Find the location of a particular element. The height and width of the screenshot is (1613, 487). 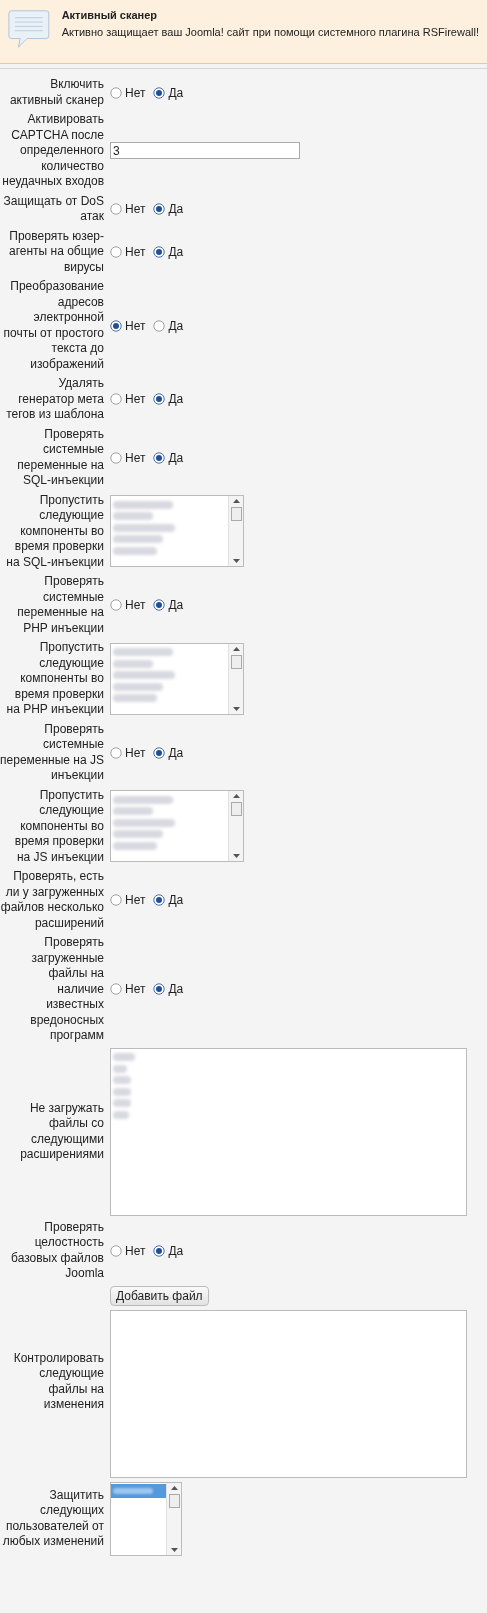

field-label: Контролировать следующие файлы на изменения is located at coordinates (58, 1381).